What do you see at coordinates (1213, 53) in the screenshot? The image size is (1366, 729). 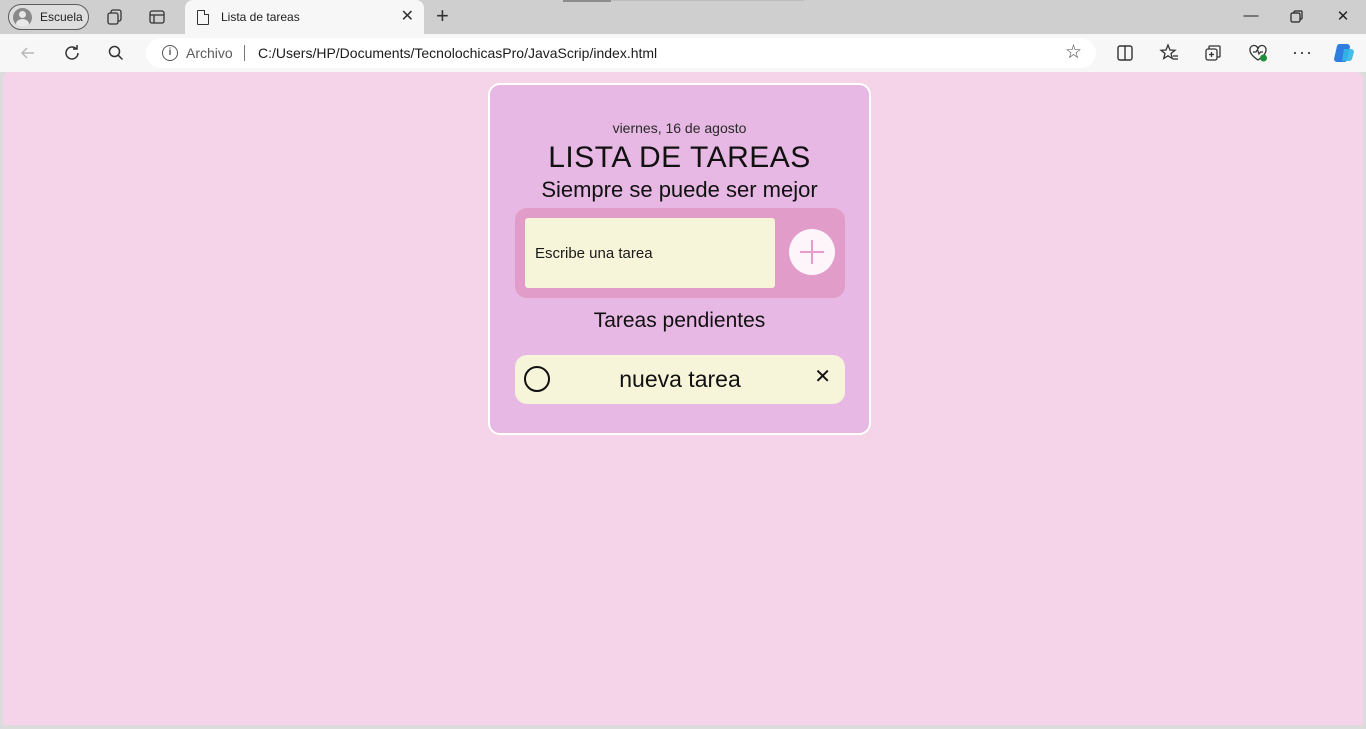 I see `collections-icon` at bounding box center [1213, 53].